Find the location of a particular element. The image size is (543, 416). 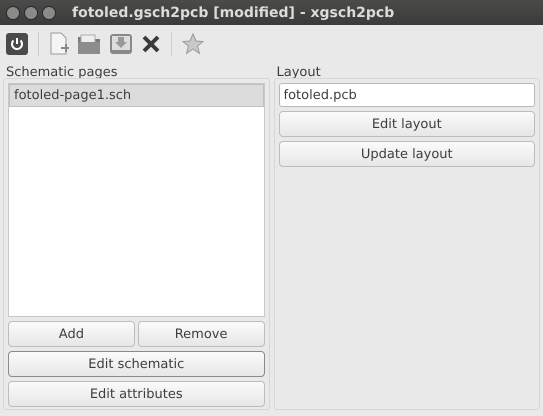

button: Edit attributes is located at coordinates (136, 394).